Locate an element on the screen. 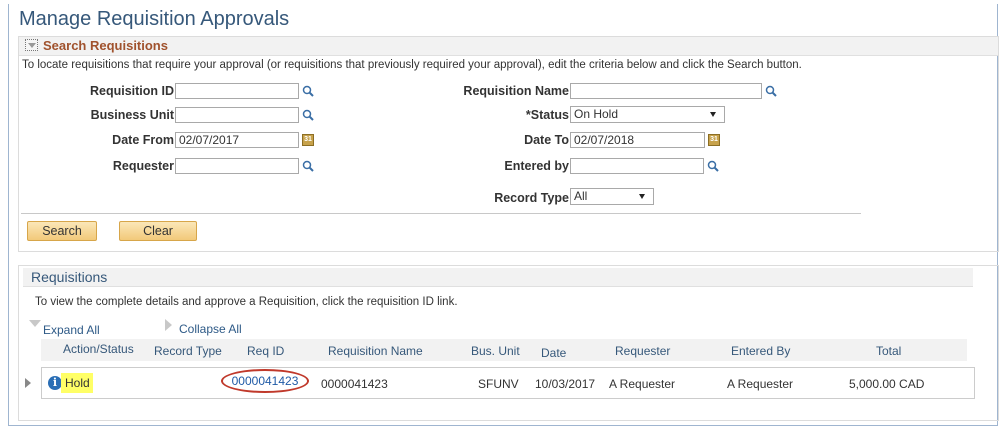 The height and width of the screenshot is (433, 1000). requester-cell: A Requester is located at coordinates (642, 384).